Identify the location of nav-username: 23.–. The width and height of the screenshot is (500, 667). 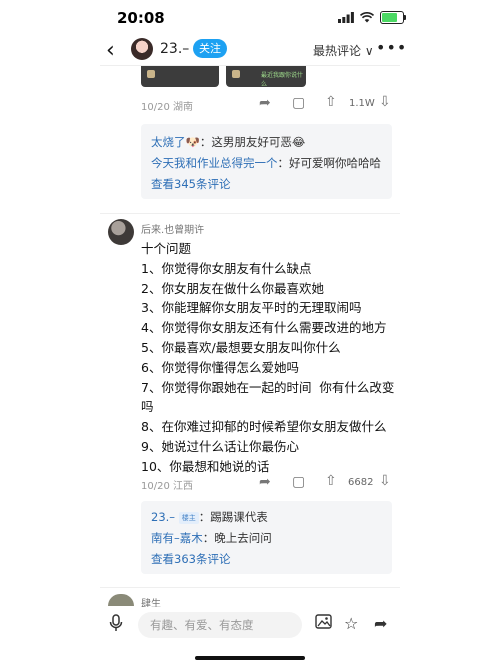
(174, 49).